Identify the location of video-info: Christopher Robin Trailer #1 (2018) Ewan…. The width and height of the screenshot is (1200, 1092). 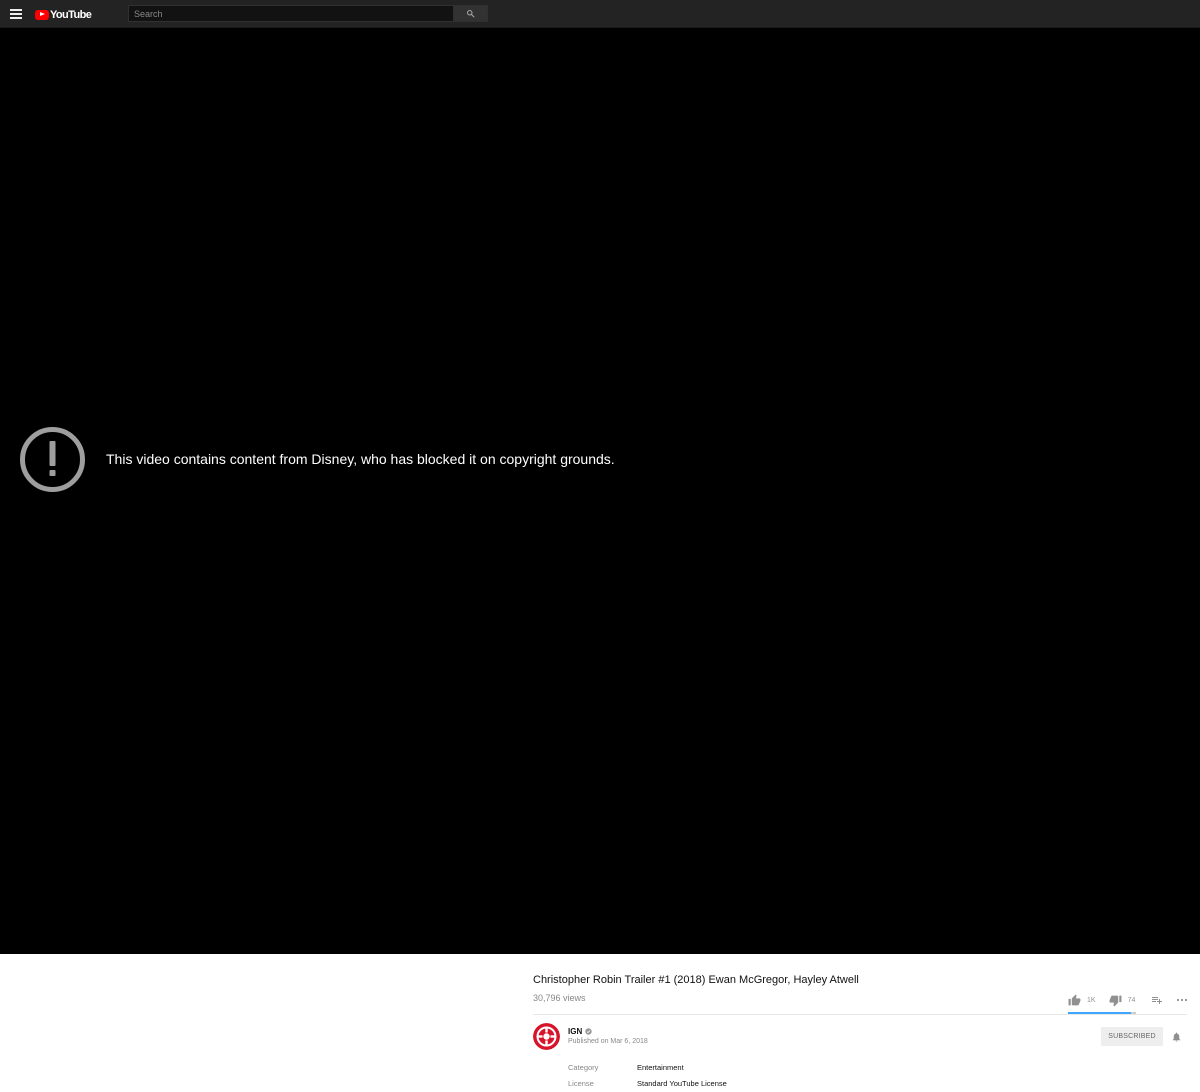
(600, 1023).